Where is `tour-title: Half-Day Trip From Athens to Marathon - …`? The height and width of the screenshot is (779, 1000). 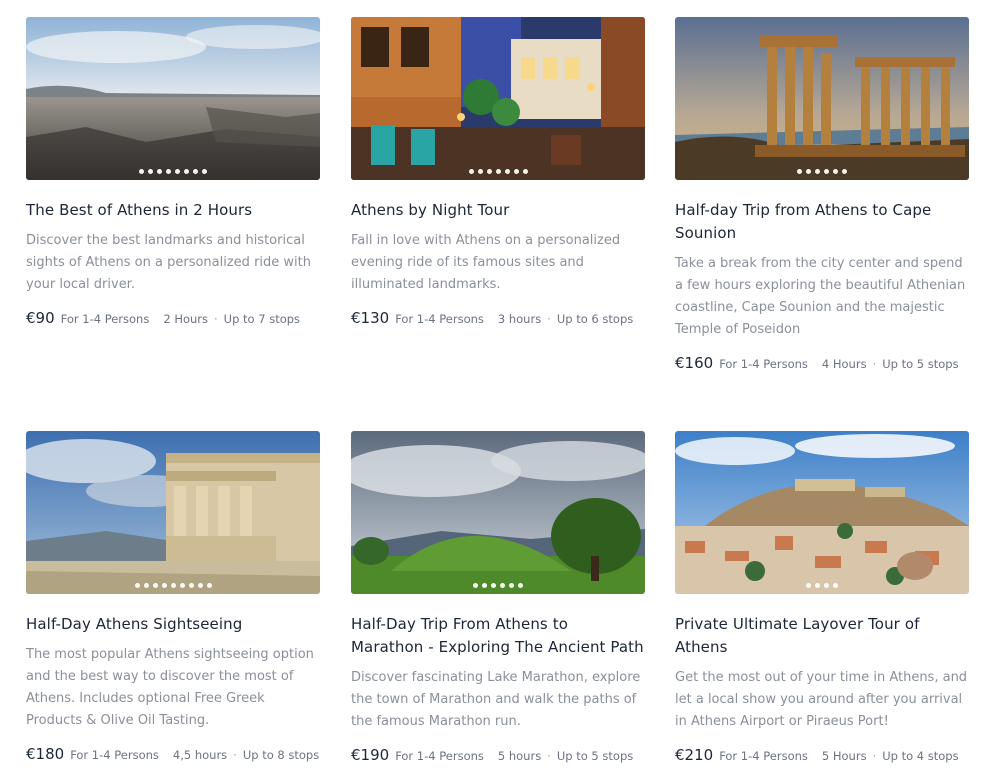
tour-title: Half-Day Trip From Athens to Marathon - … is located at coordinates (498, 636).